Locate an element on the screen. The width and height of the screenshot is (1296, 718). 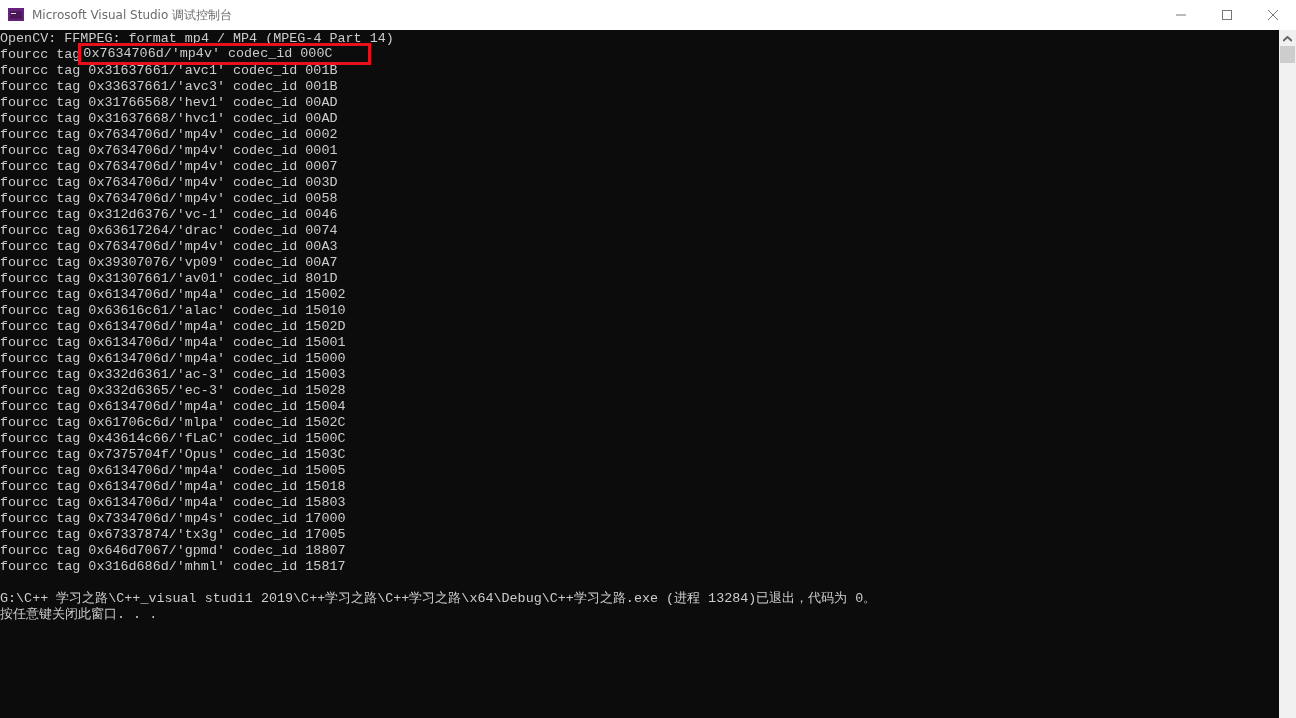
console-app-icon is located at coordinates (16, 15).